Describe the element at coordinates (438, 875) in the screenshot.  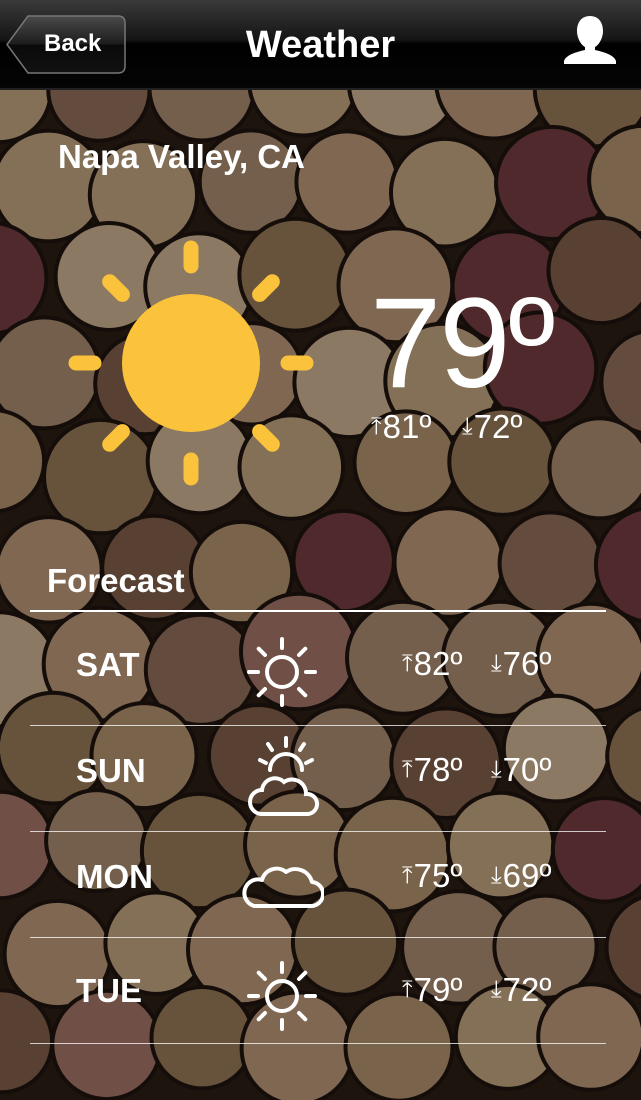
I see `forecast-high-value: 75º` at that location.